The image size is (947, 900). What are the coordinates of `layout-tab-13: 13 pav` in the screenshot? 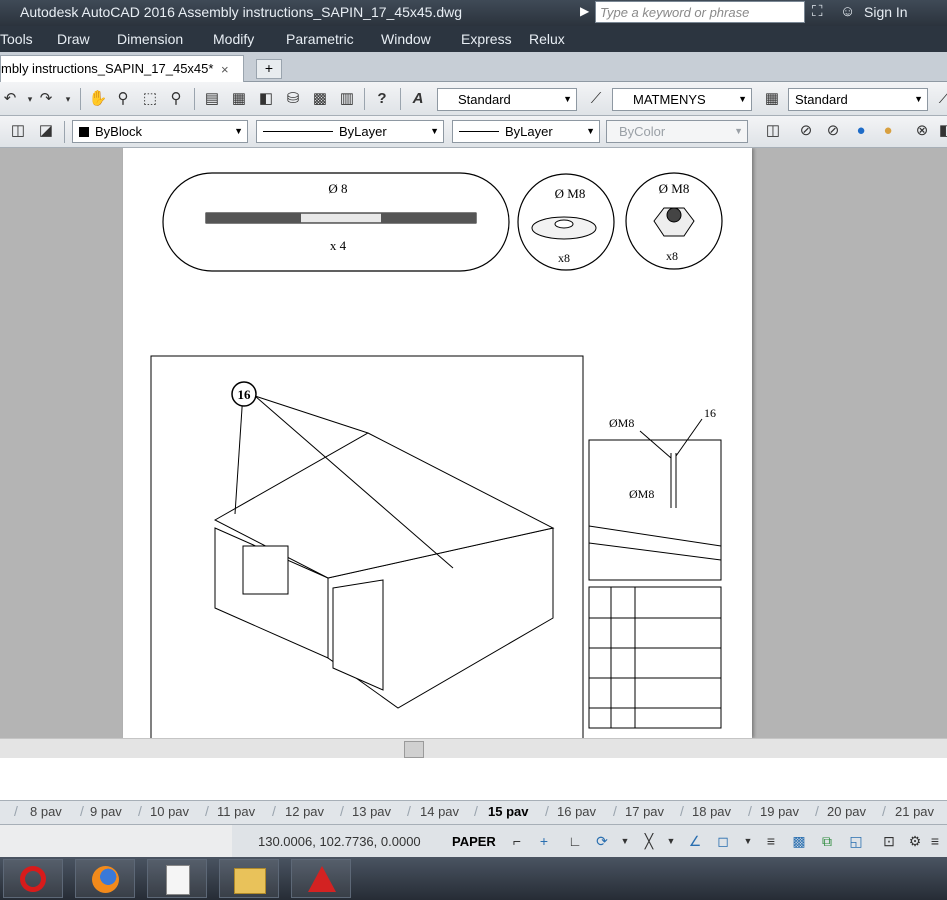 It's located at (371, 811).